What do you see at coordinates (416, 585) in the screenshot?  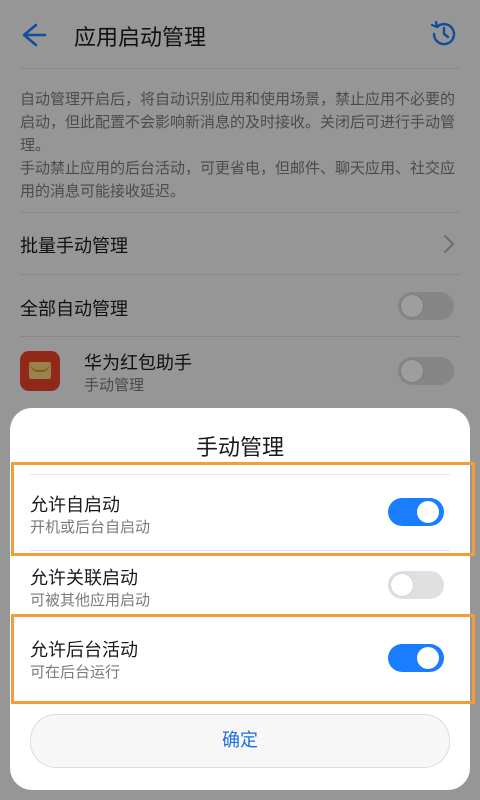 I see `allow-linked-start-switch` at bounding box center [416, 585].